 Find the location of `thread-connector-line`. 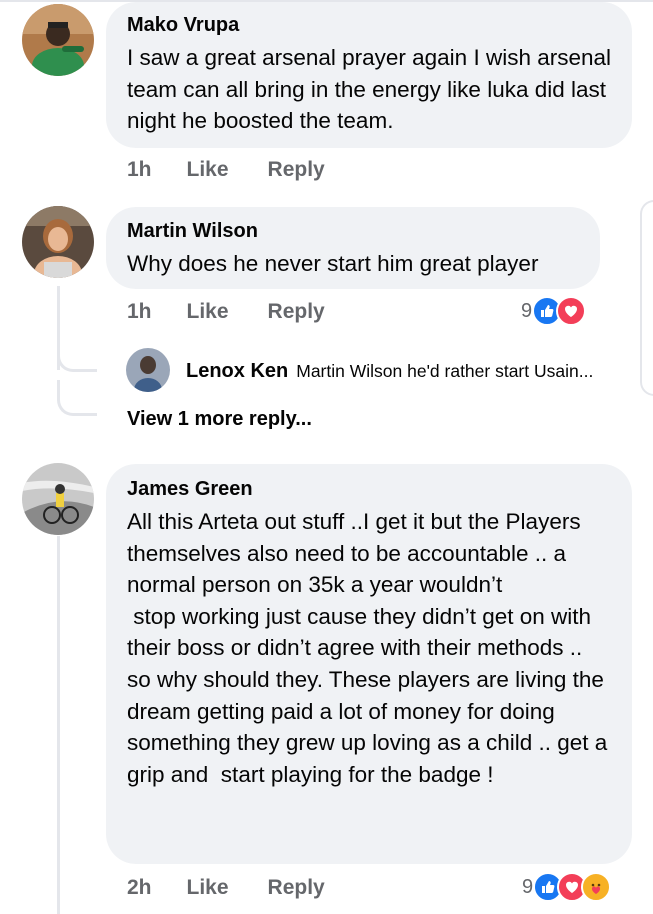

thread-connector-line is located at coordinates (58, 725).